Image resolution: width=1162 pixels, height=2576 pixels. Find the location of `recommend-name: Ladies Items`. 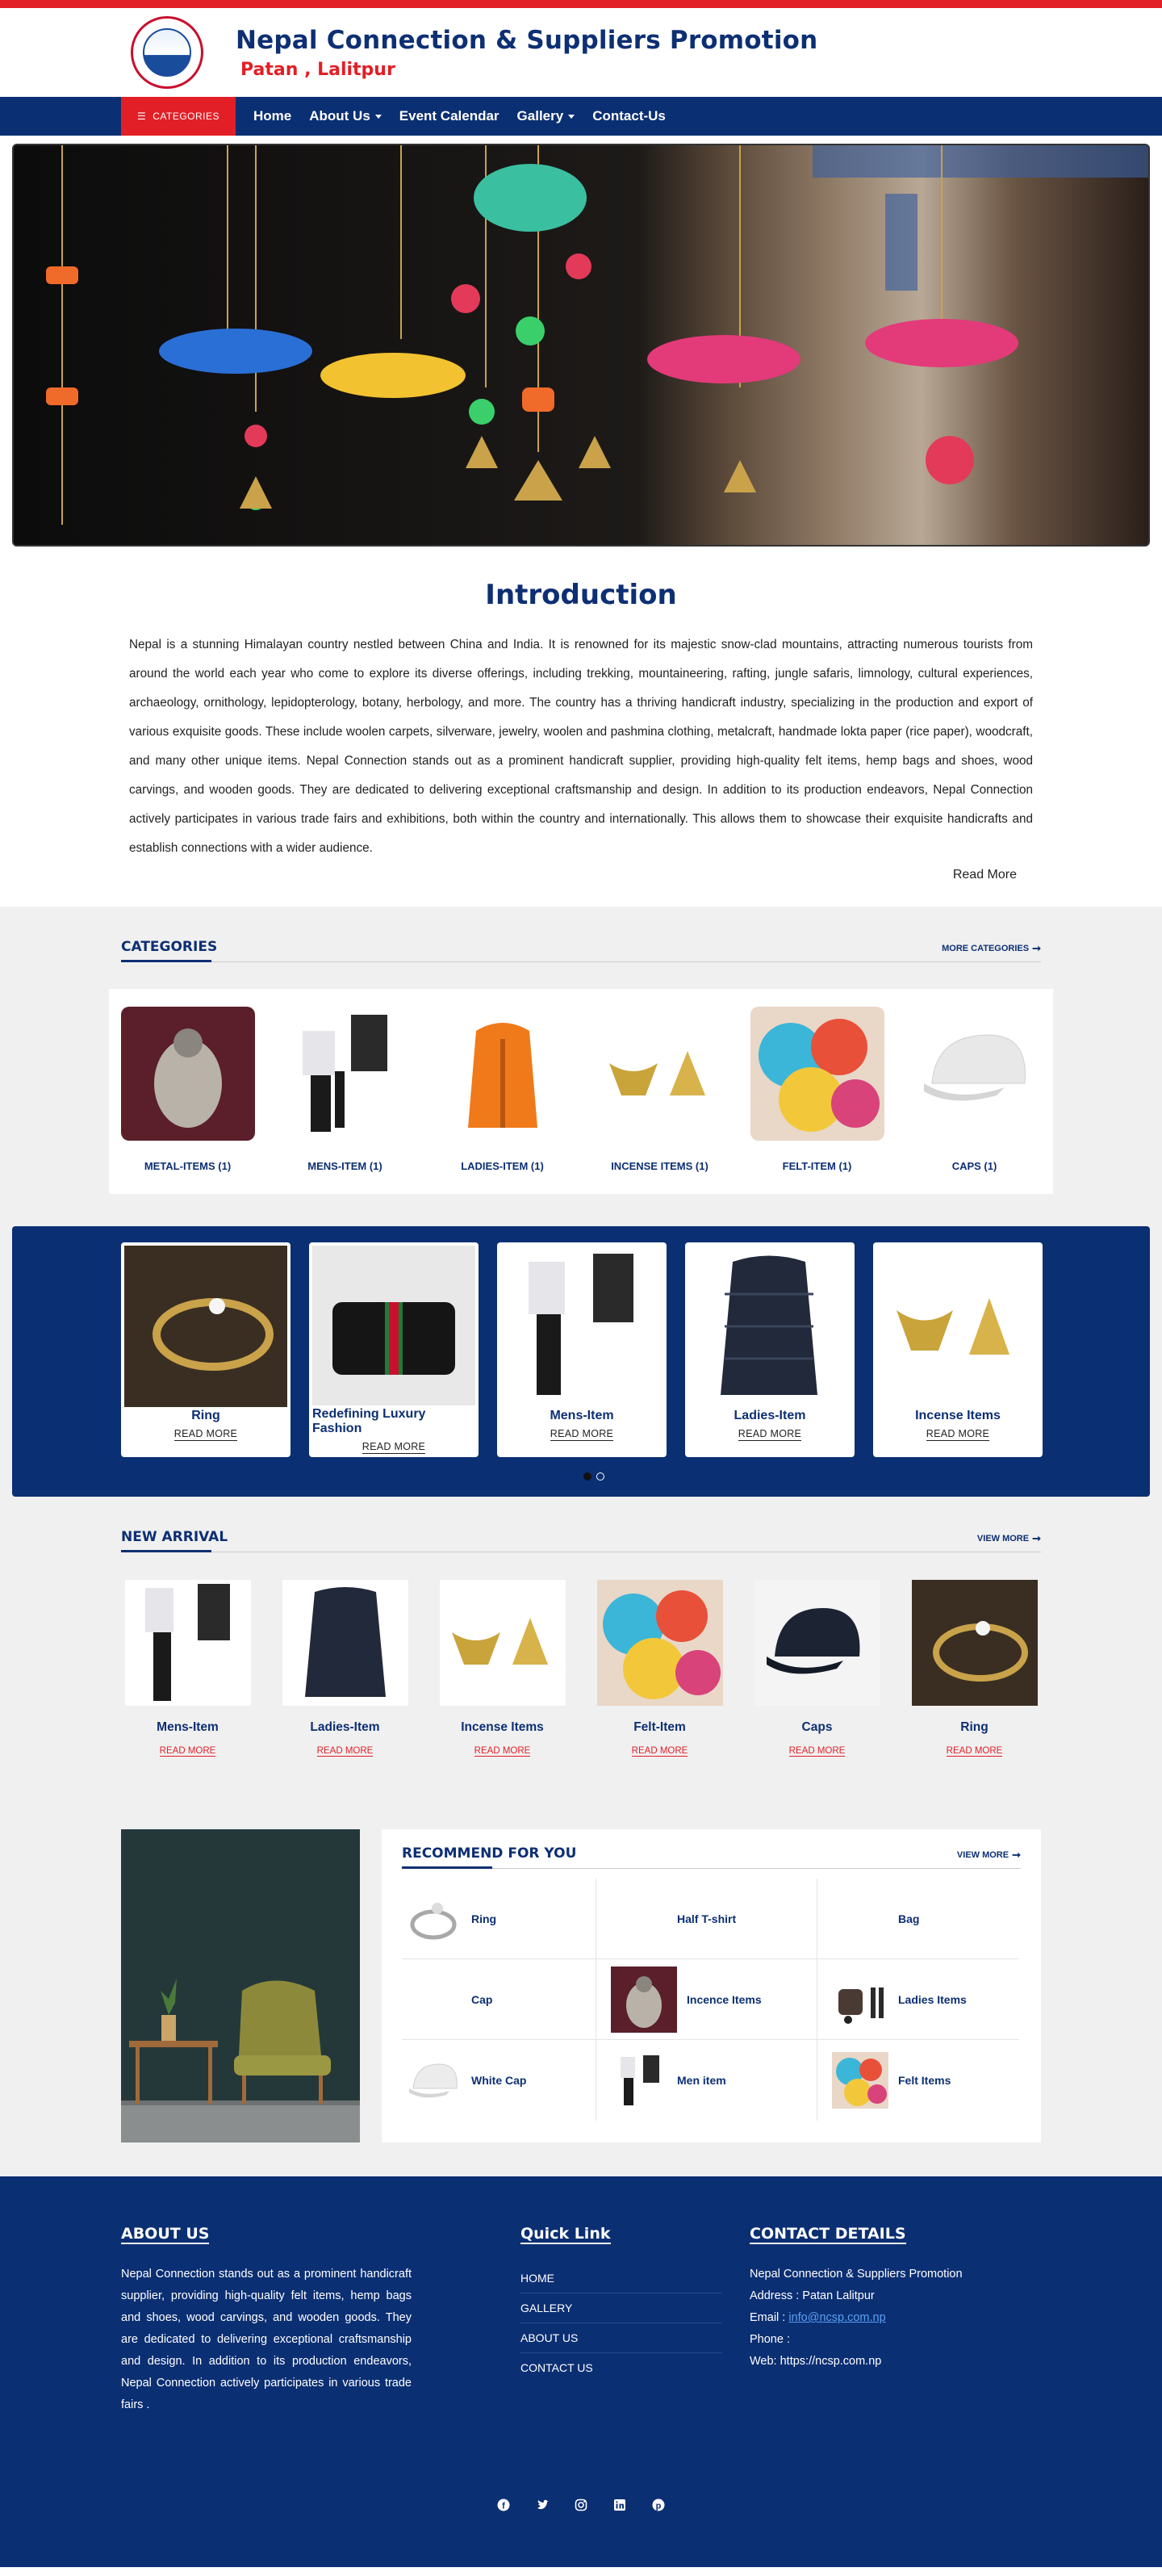

recommend-name: Ladies Items is located at coordinates (932, 1999).